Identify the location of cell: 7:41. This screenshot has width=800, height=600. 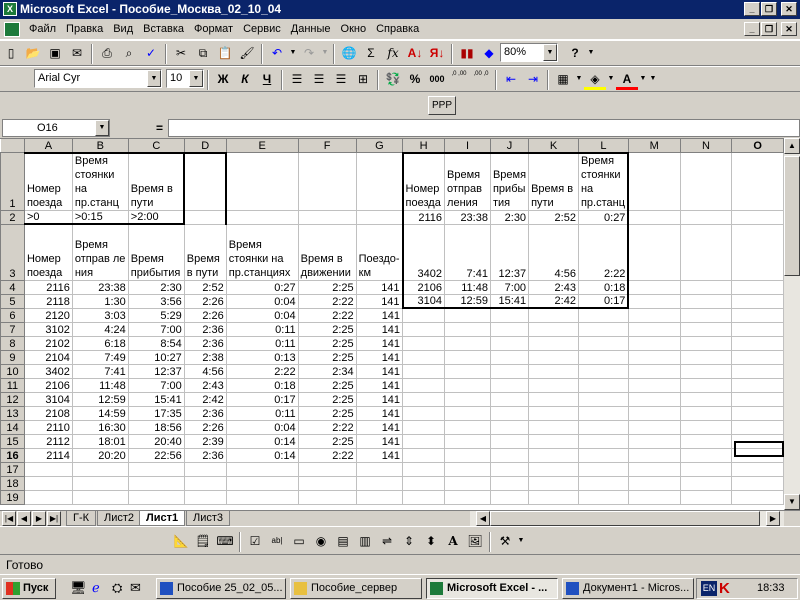
(467, 252).